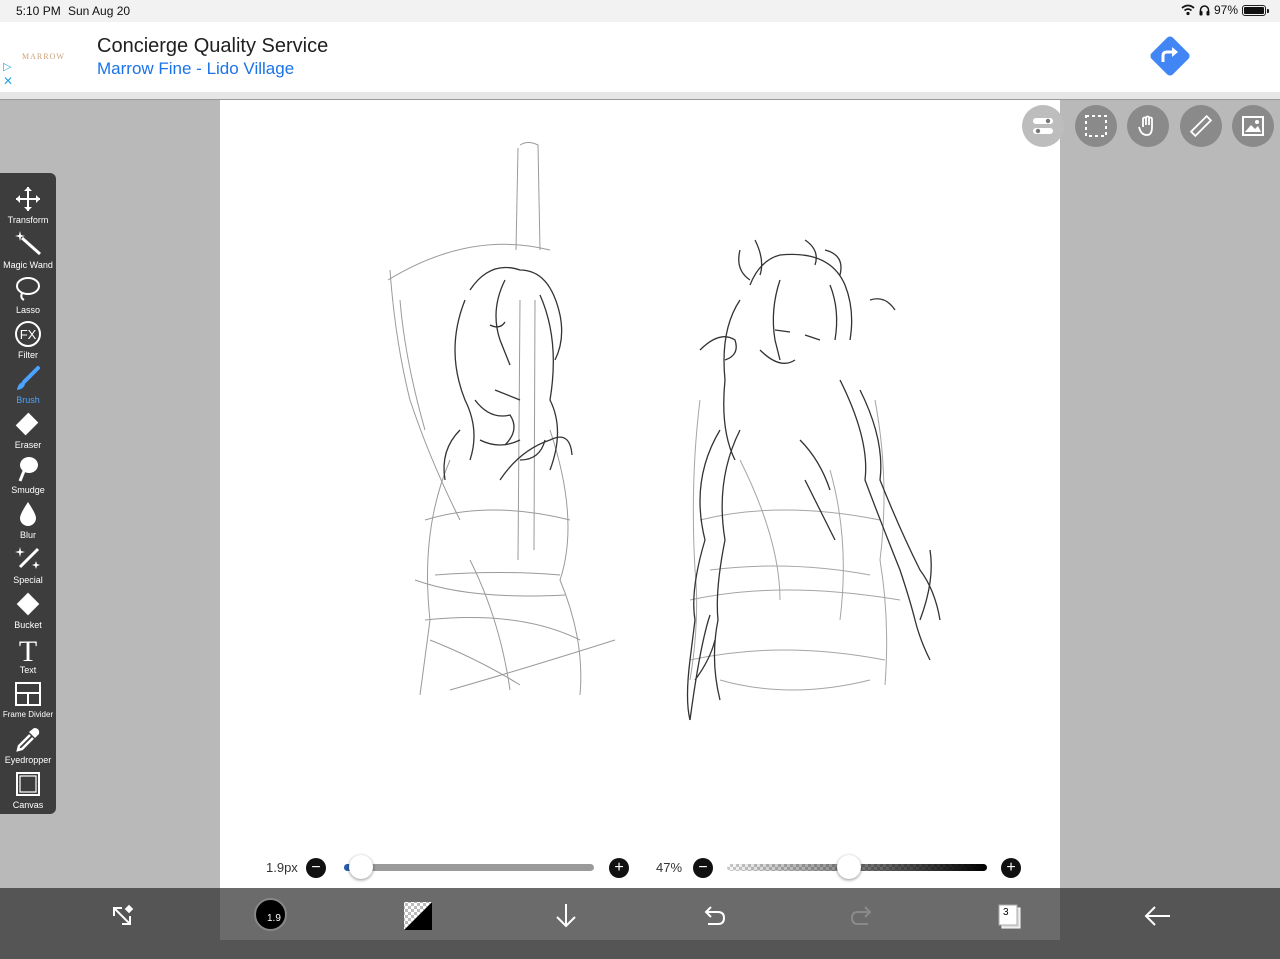  Describe the element at coordinates (43, 56) in the screenshot. I see `ad-logo: MARROW` at that location.